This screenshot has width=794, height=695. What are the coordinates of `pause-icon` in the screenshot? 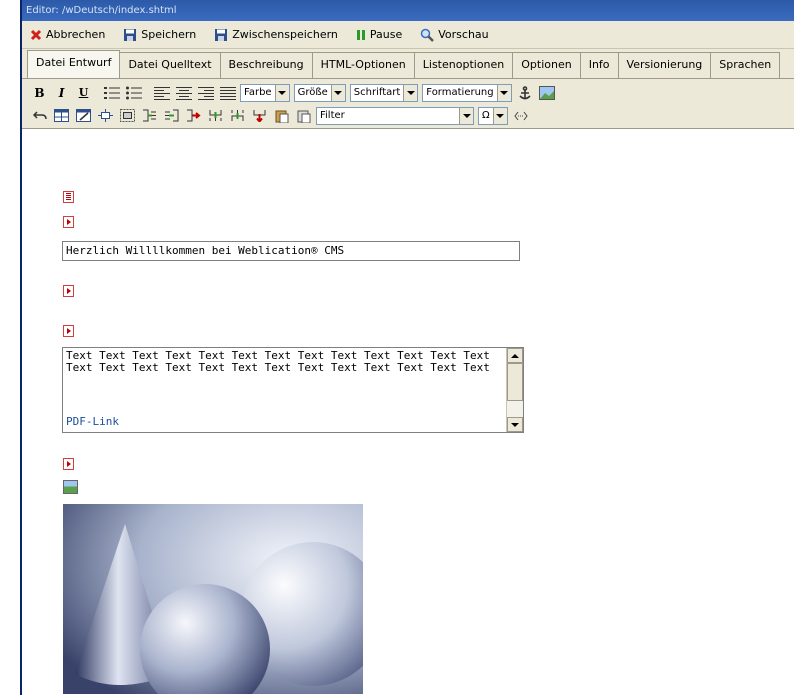 It's located at (361, 35).